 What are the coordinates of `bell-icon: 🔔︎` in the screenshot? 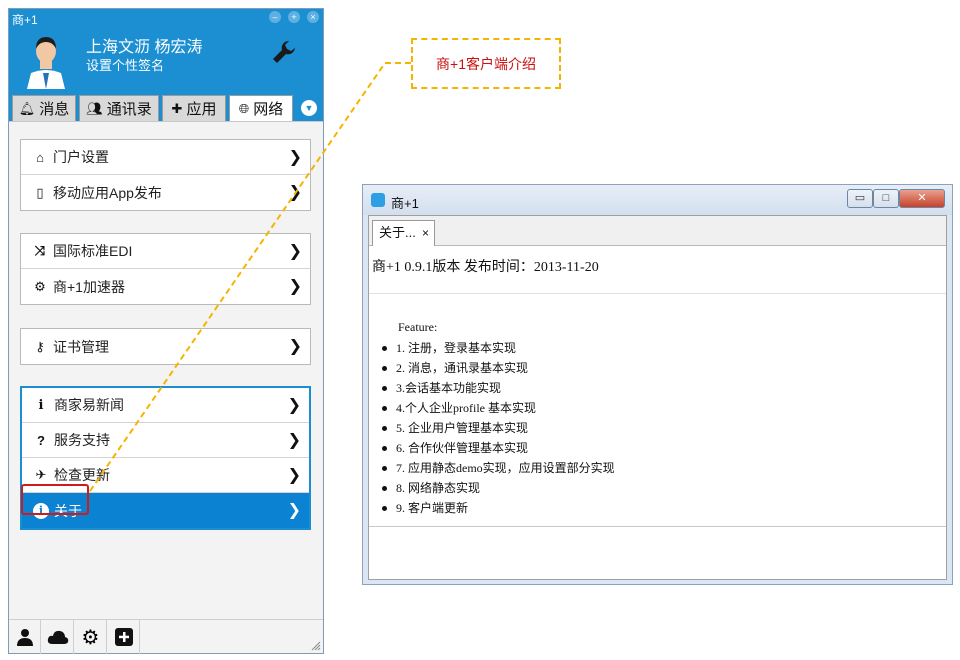 It's located at (27, 108).